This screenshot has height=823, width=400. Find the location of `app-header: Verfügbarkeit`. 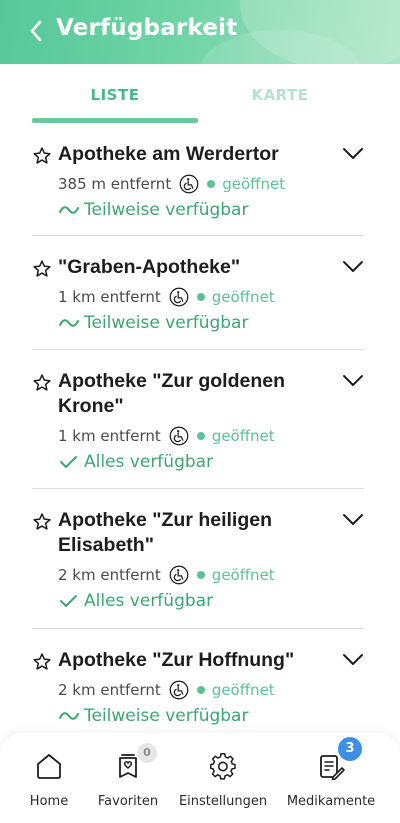

app-header: Verfügbarkeit is located at coordinates (200, 32).